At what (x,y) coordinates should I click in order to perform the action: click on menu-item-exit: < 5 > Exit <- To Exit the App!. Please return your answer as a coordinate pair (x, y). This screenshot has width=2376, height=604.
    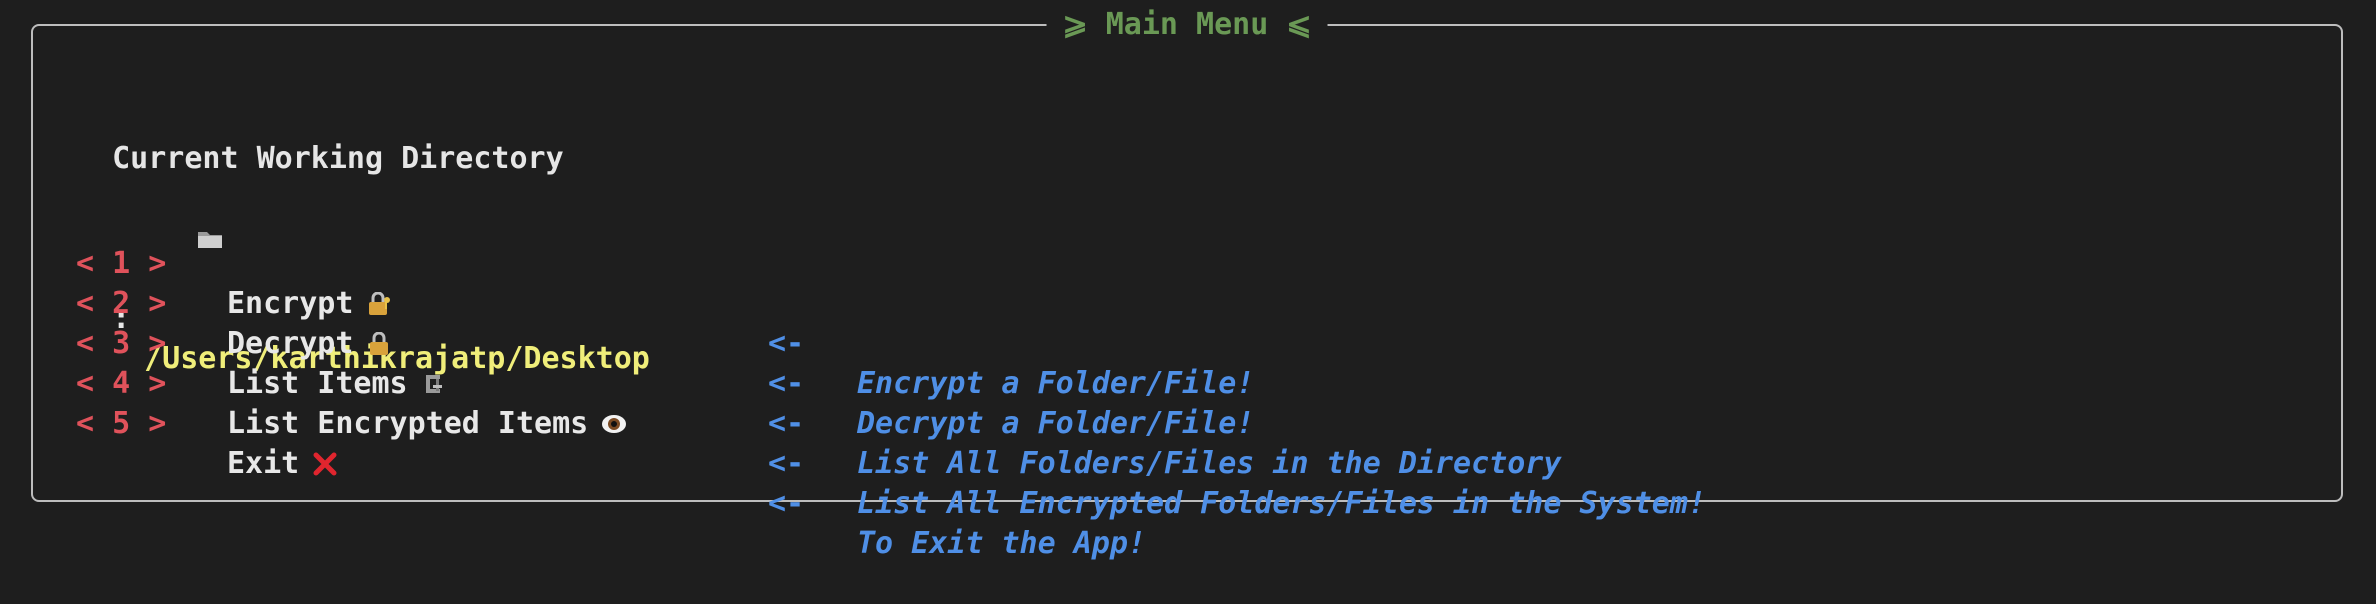
    Looking at the image, I should click on (611, 462).